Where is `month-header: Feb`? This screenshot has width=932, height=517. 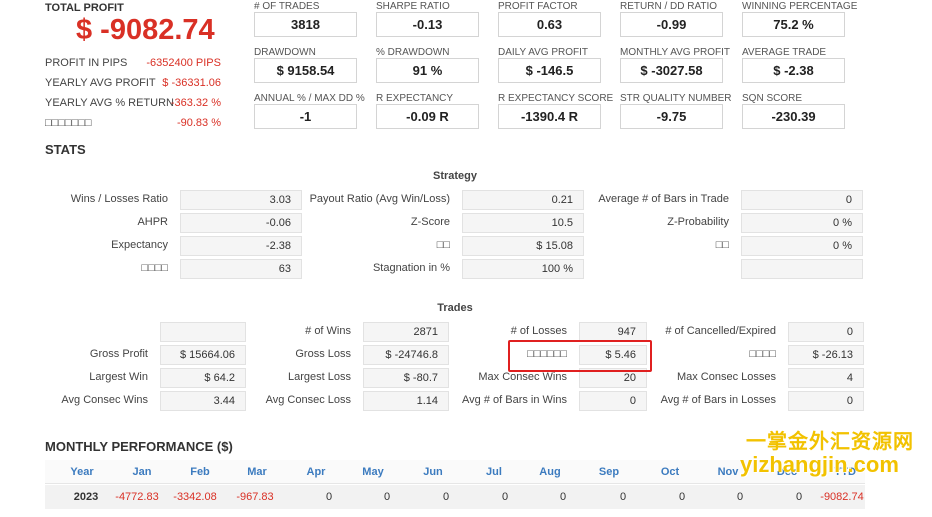 month-header: Feb is located at coordinates (200, 472).